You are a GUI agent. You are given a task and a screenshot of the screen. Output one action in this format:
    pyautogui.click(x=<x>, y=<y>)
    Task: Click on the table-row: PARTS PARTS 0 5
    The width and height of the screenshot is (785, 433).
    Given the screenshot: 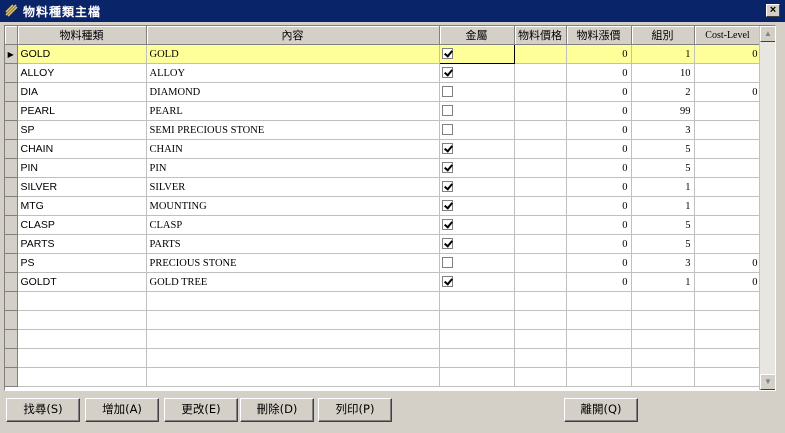 What is the action you would take?
    pyautogui.click(x=383, y=244)
    